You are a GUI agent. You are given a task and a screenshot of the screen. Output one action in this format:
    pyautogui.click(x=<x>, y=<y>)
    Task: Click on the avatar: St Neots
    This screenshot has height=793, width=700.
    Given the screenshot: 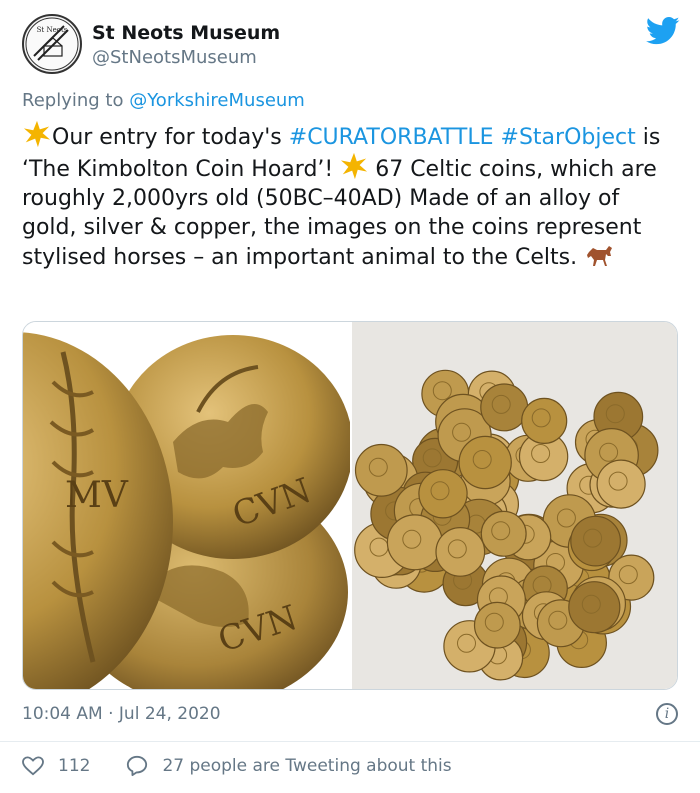 What is the action you would take?
    pyautogui.click(x=52, y=44)
    